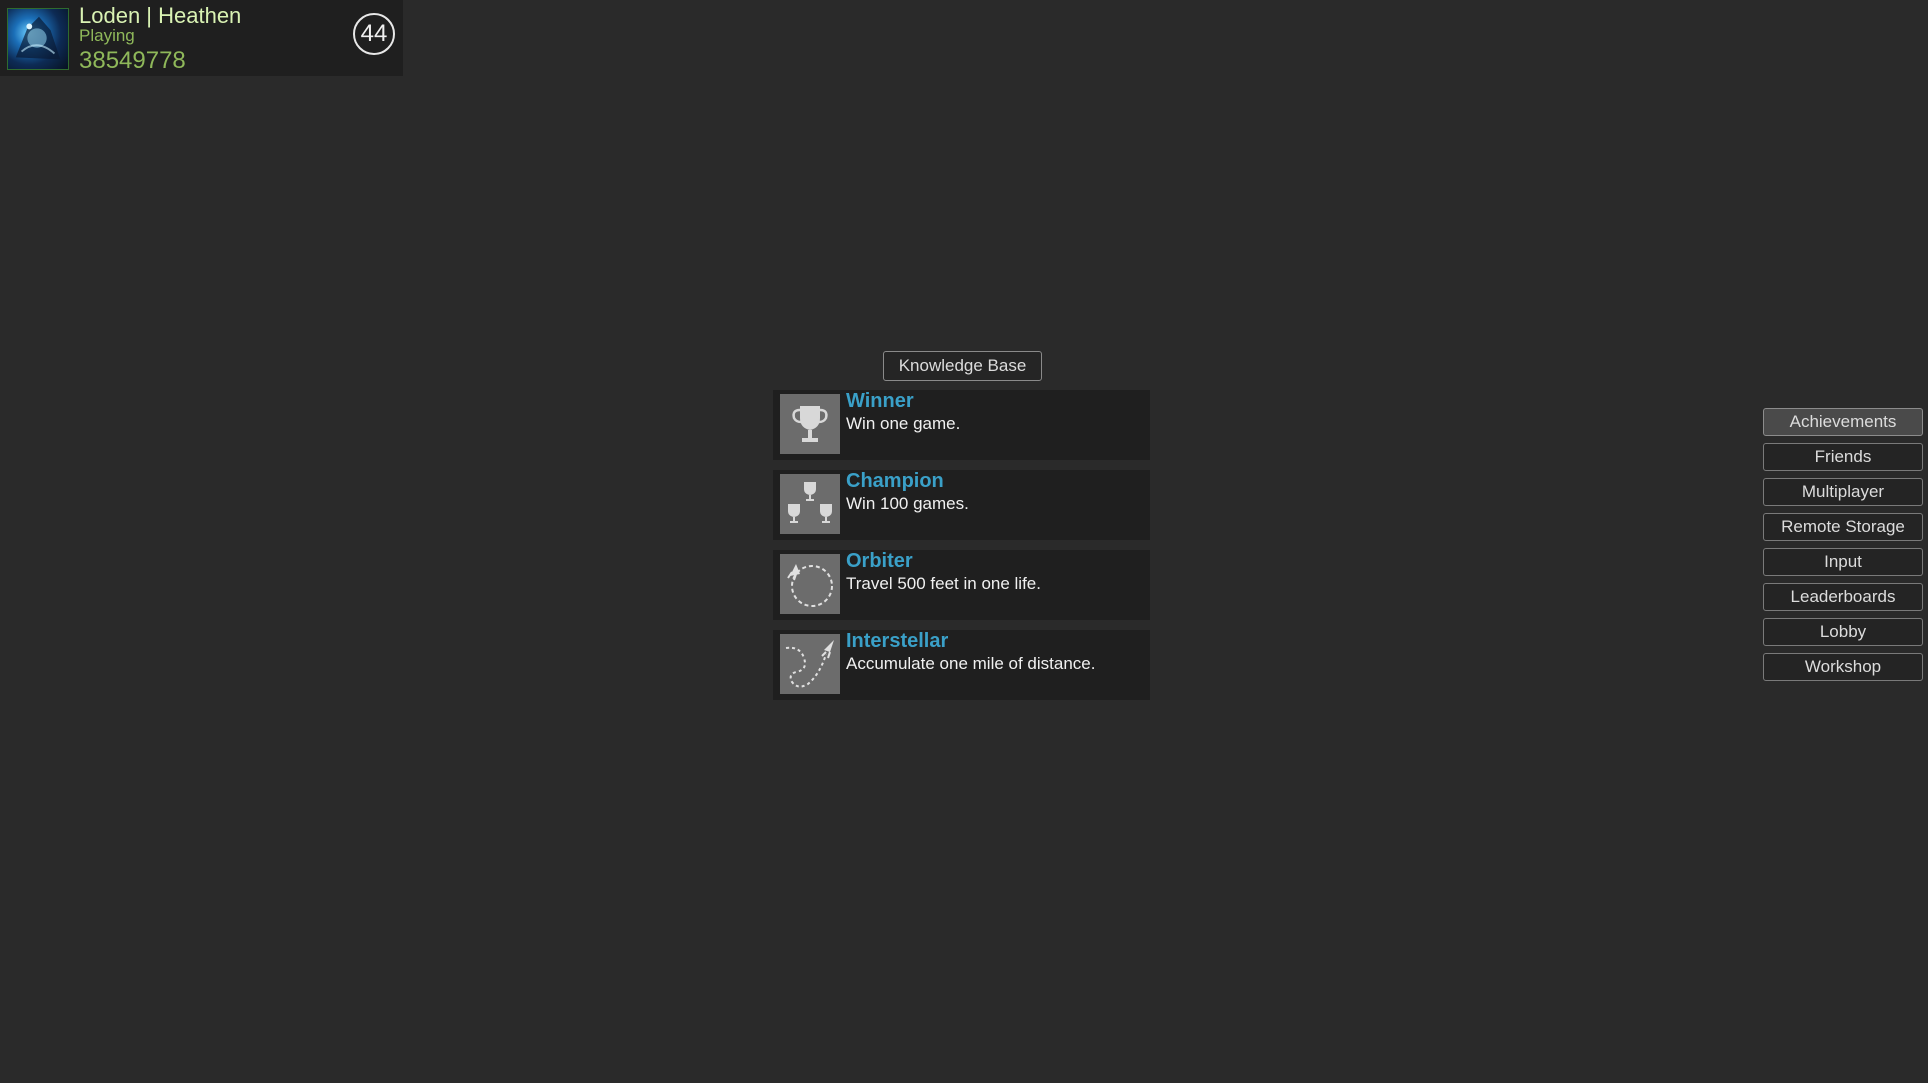 This screenshot has width=1928, height=1083. I want to click on menu-workshop-button: Workshop, so click(1843, 667).